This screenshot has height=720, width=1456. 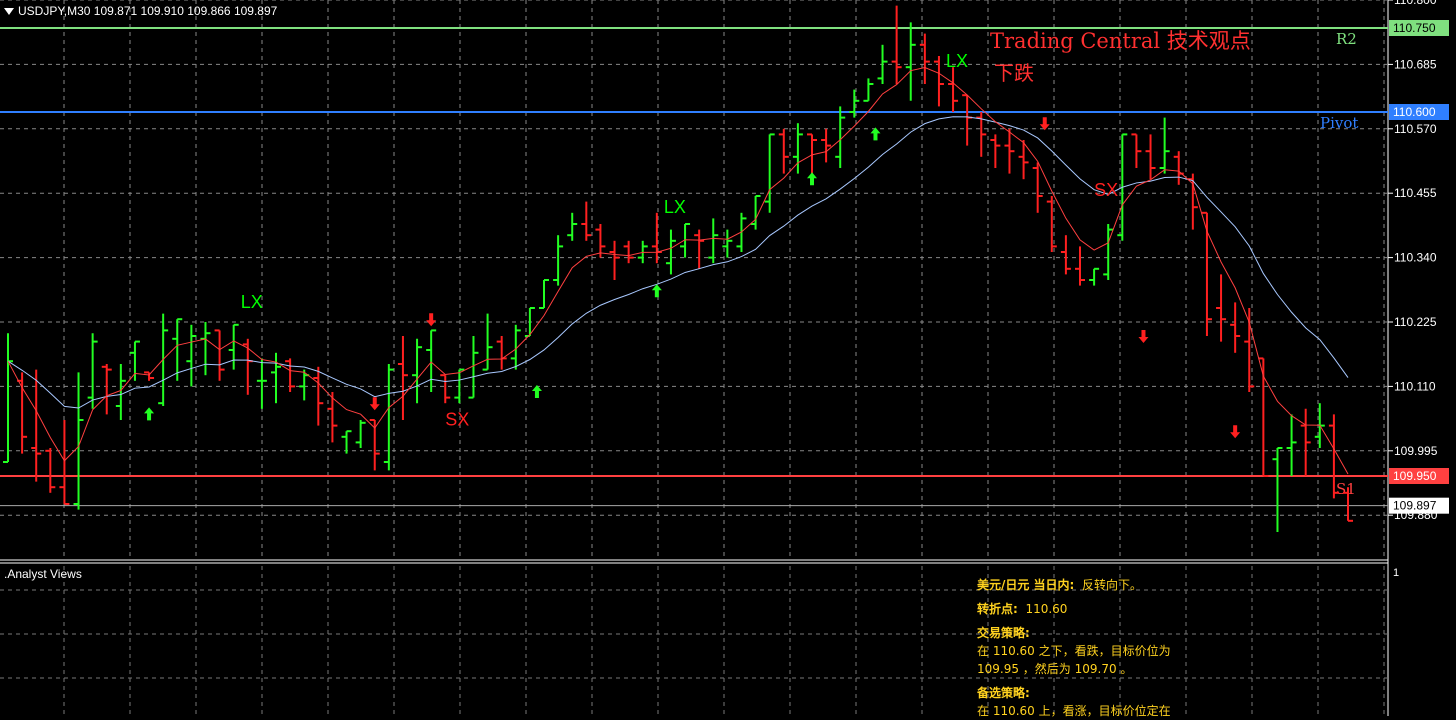 What do you see at coordinates (1396, 573) in the screenshot?
I see `lower-panel-tick: 1` at bounding box center [1396, 573].